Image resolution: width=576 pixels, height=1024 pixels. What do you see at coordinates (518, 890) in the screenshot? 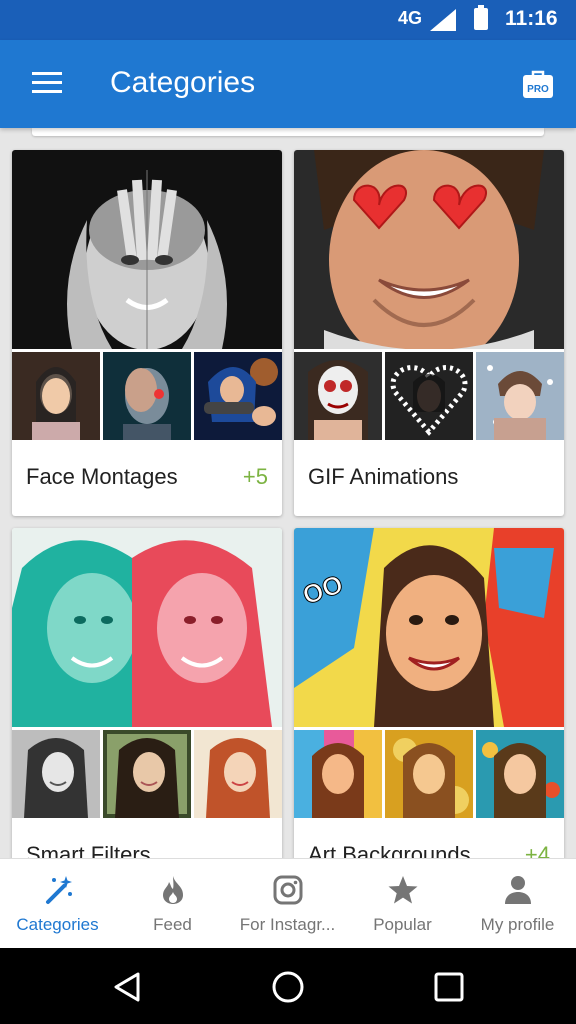
I see `person-icon` at bounding box center [518, 890].